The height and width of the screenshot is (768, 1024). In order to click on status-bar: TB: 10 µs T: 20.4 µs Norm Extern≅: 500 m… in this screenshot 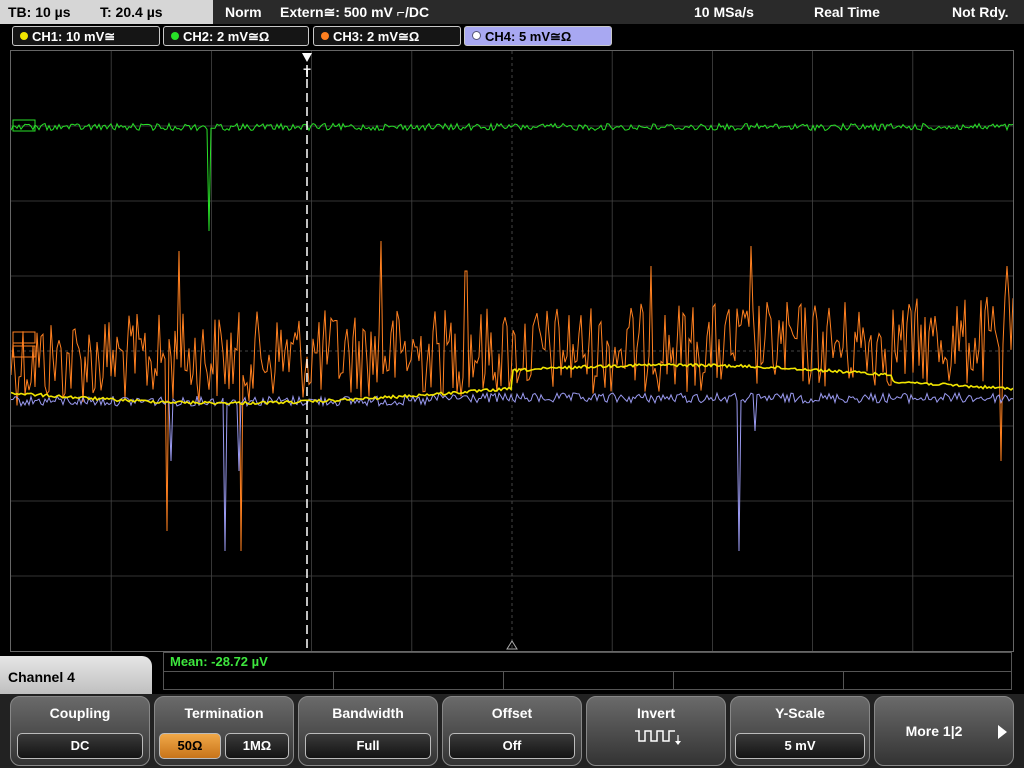, I will do `click(512, 12)`.